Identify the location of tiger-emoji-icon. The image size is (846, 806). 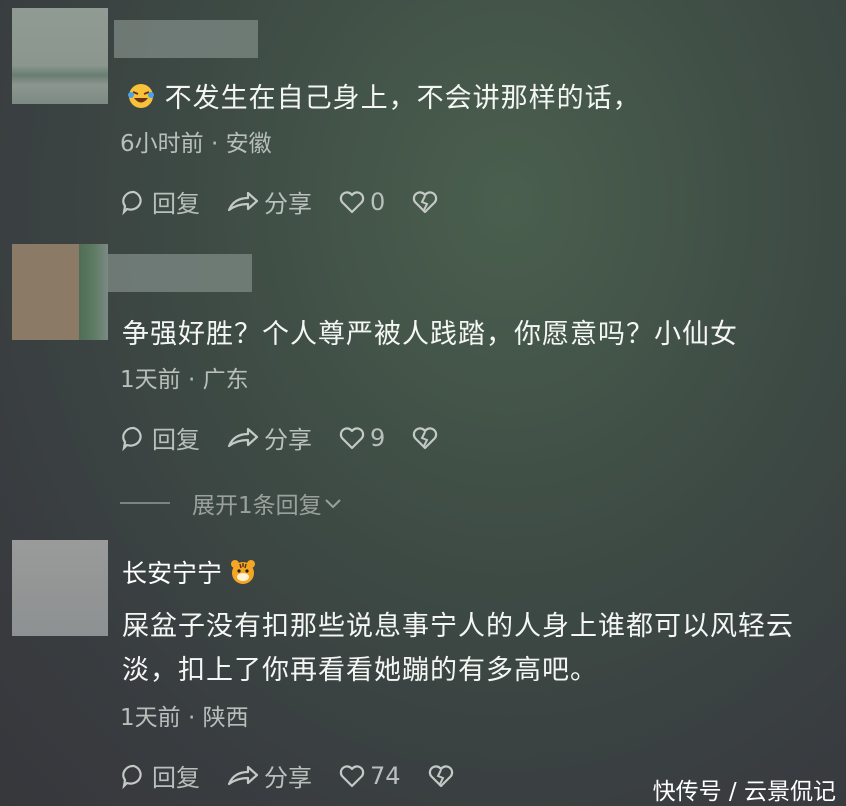
(243, 575).